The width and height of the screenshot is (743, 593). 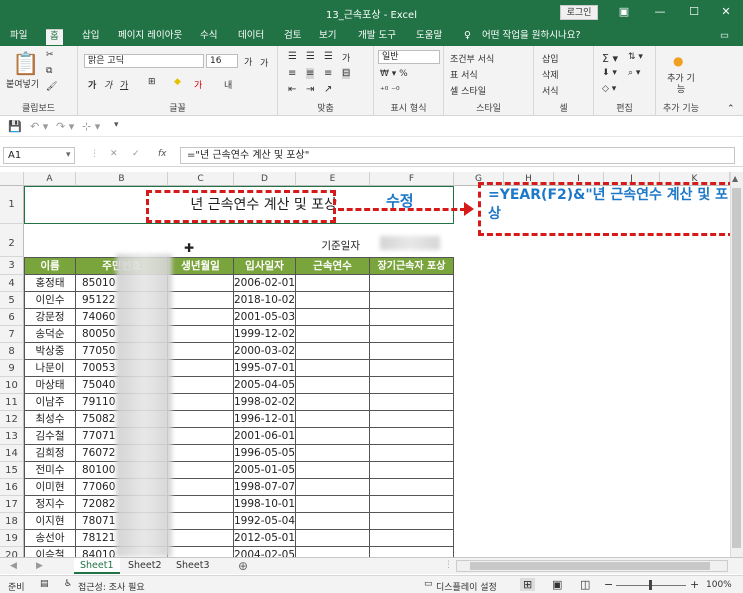 What do you see at coordinates (310, 89) in the screenshot?
I see `indent-increase-icon: ⇥` at bounding box center [310, 89].